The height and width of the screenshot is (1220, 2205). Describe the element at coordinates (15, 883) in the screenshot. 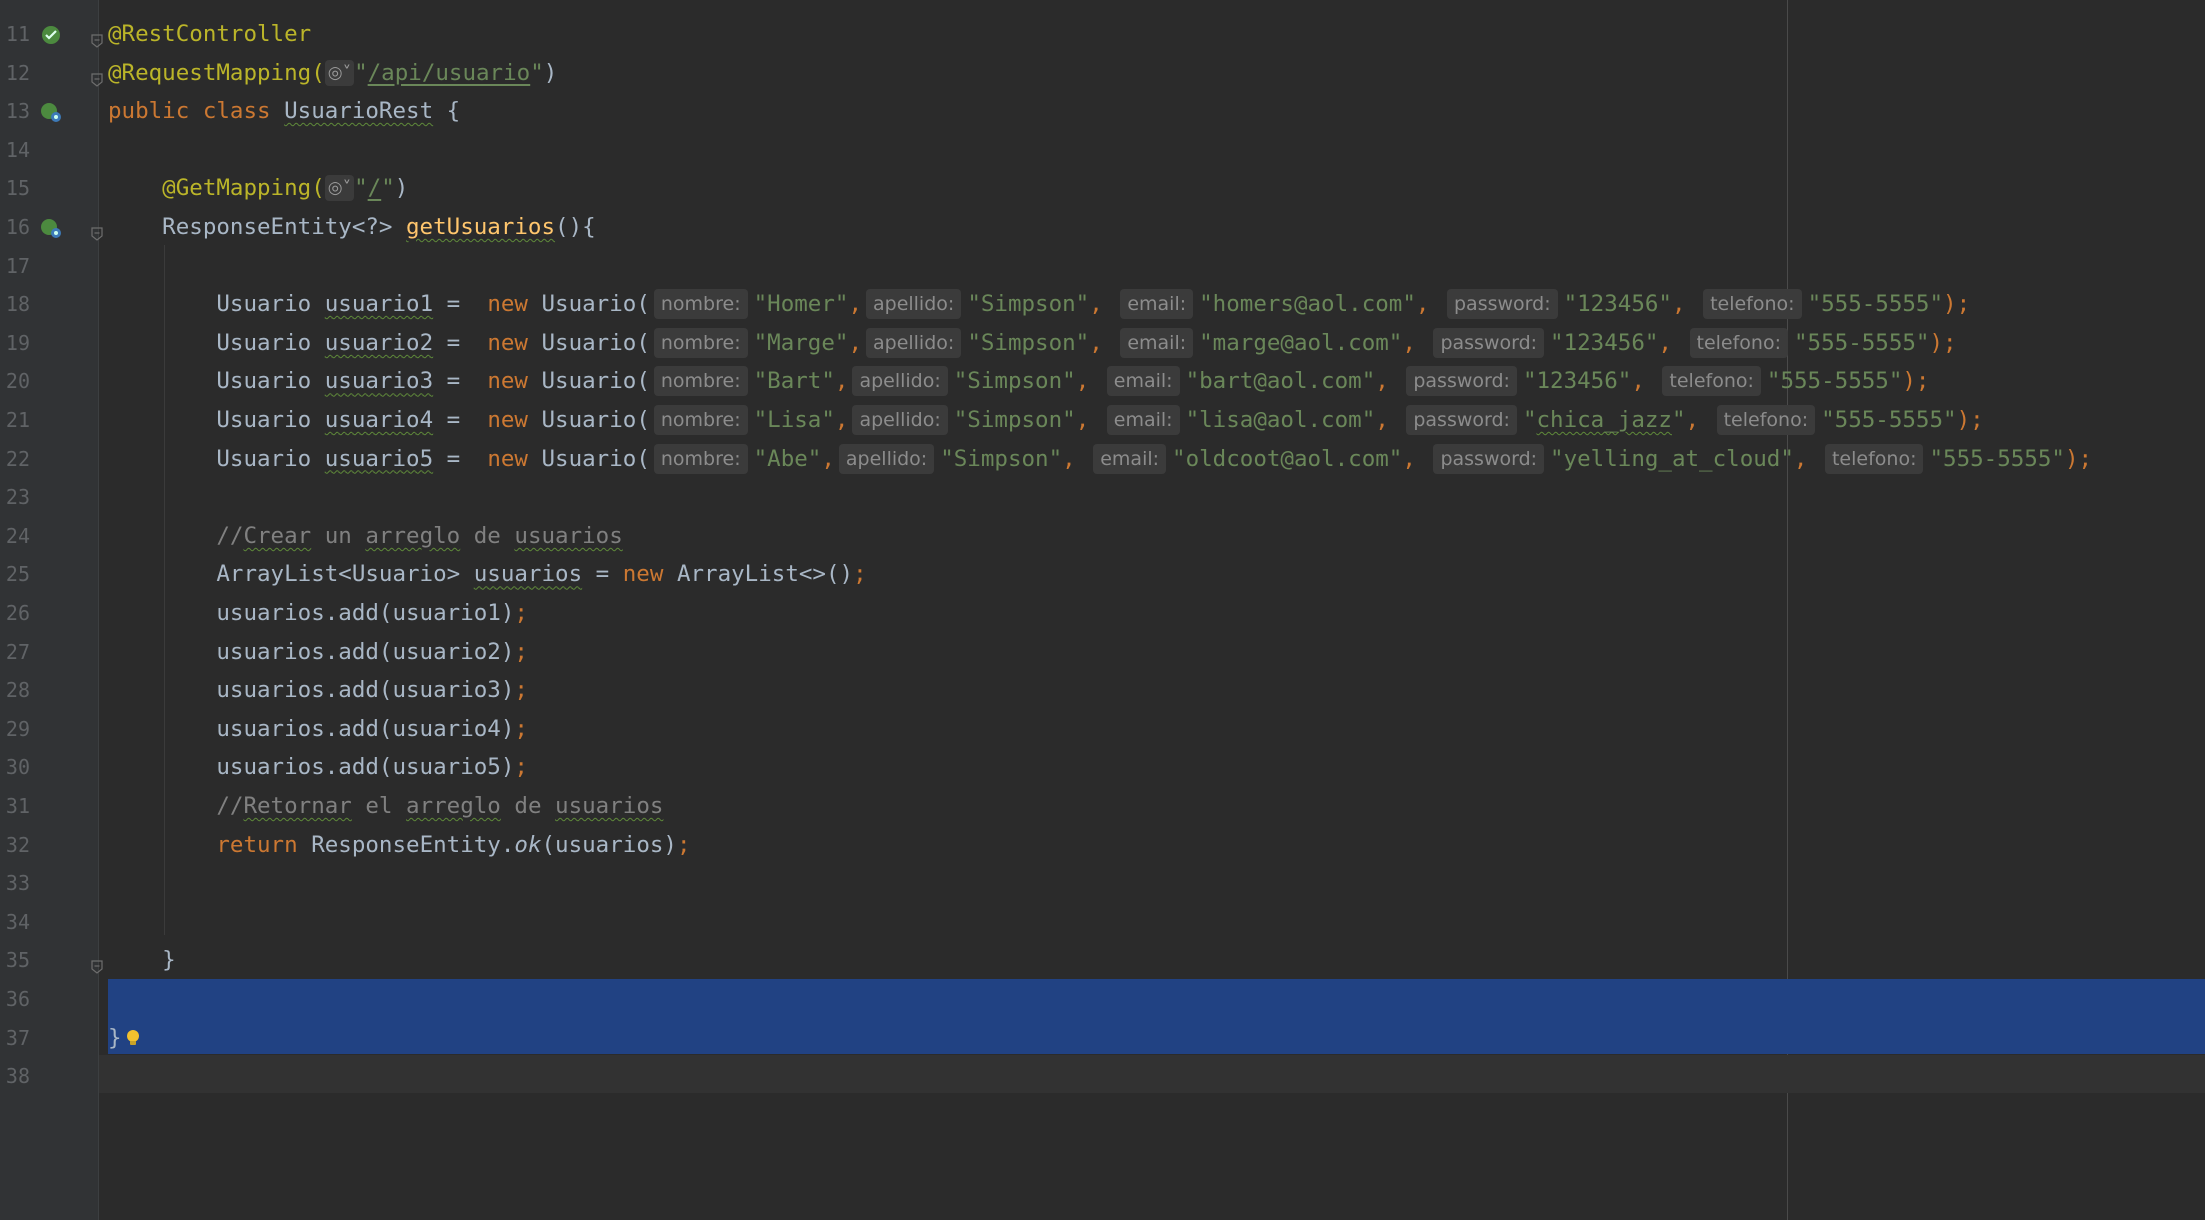

I see `line-number: 33` at that location.